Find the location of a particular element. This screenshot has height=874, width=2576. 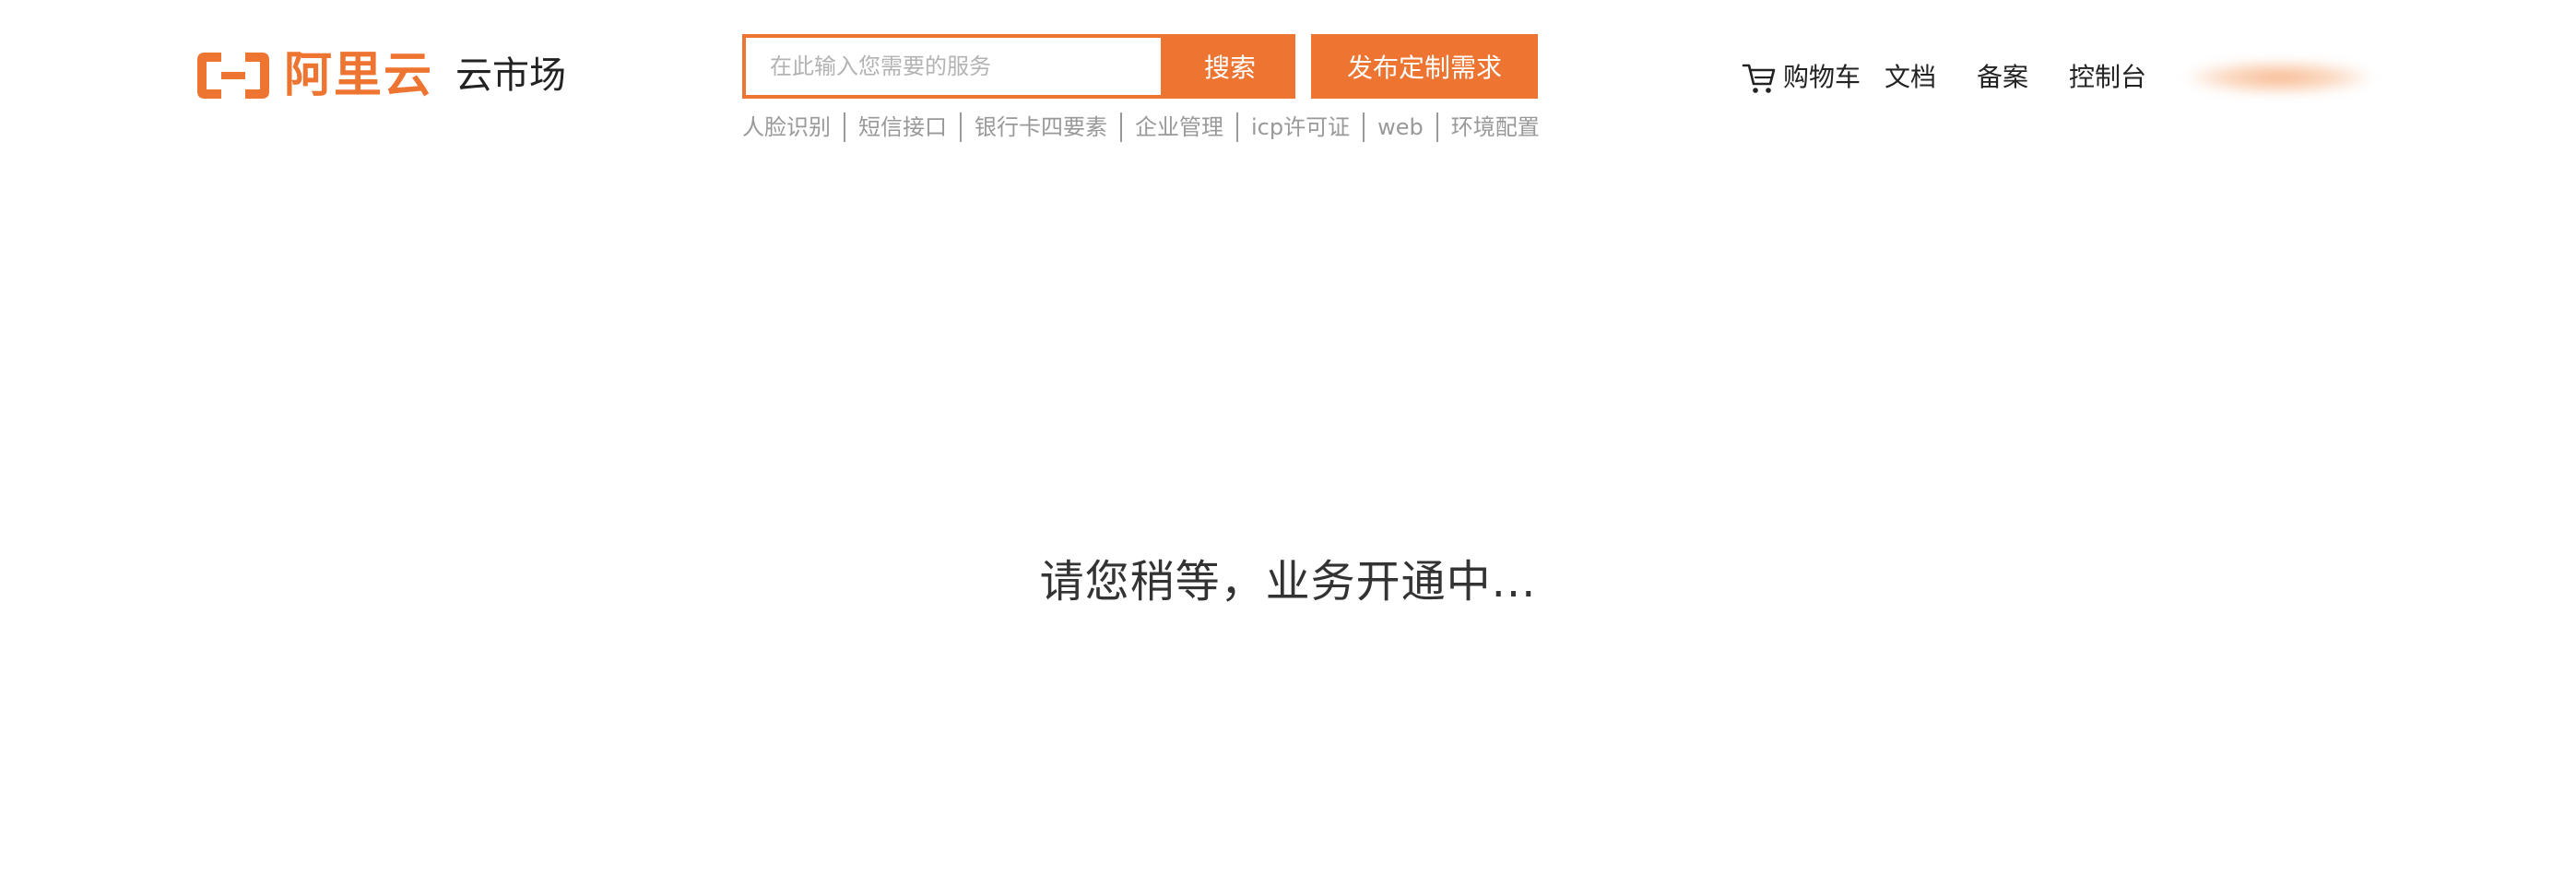

search-box is located at coordinates (953, 66).